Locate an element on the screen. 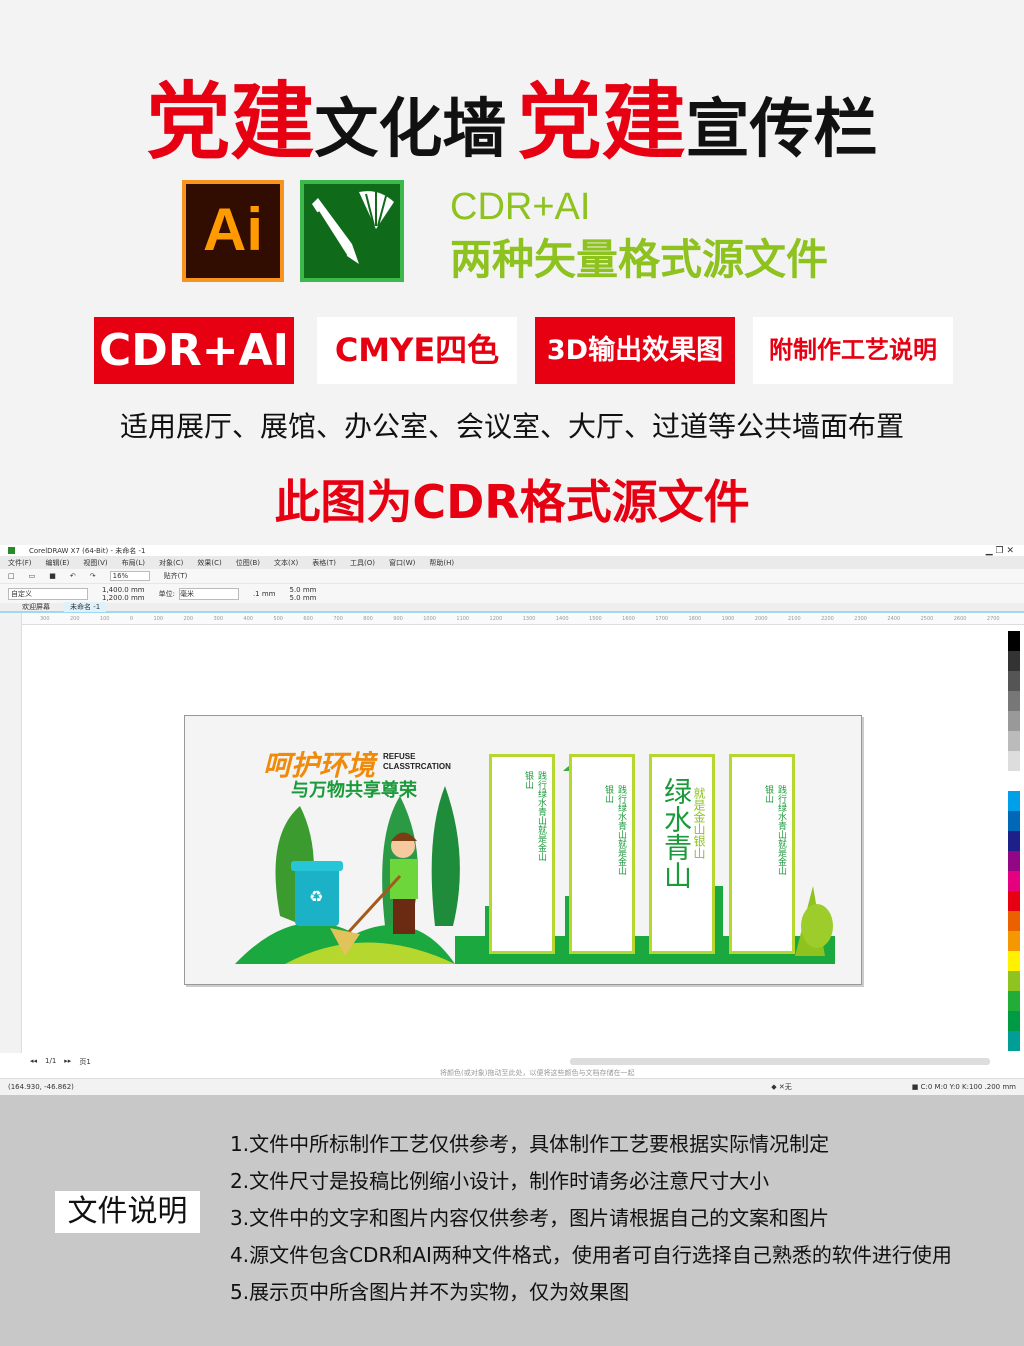 The image size is (1024, 1346). tab-document: 未命名 -1 is located at coordinates (85, 607).